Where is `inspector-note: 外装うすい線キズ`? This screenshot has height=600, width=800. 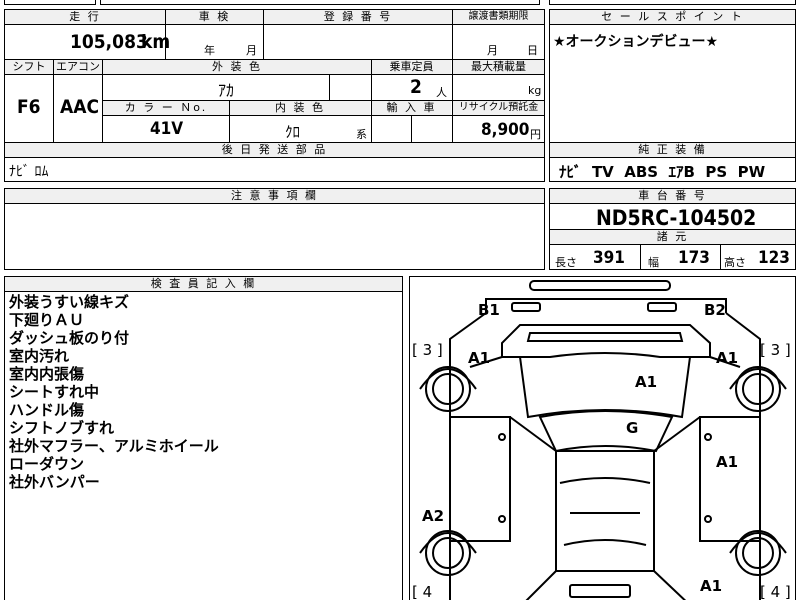 inspector-note: 外装うすい線キズ is located at coordinates (69, 302).